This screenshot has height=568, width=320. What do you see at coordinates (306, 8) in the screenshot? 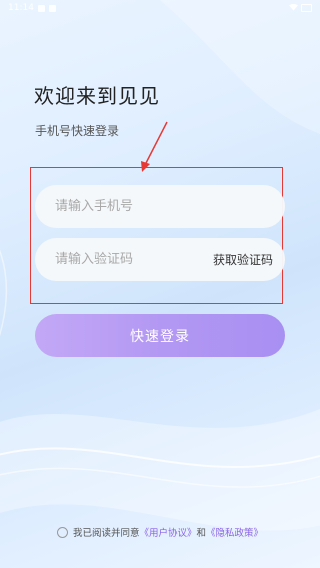
I see `battery-icon` at bounding box center [306, 8].